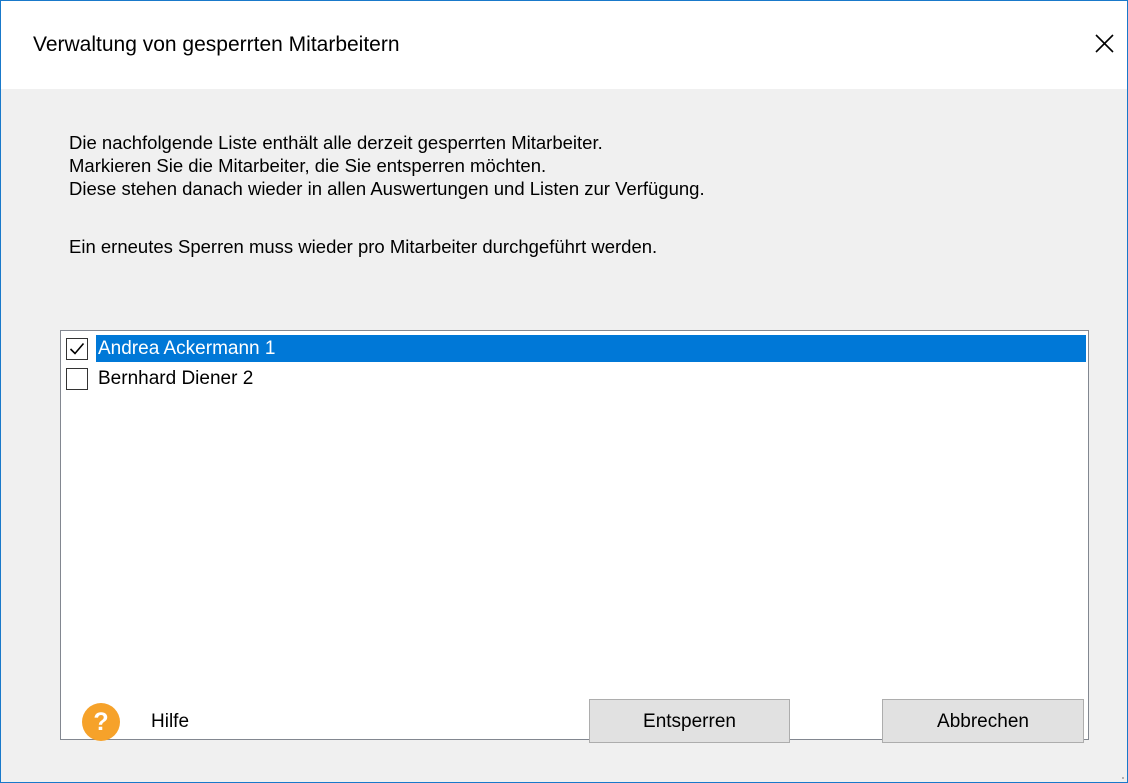 The width and height of the screenshot is (1128, 783). What do you see at coordinates (983, 721) in the screenshot?
I see `cancel-button: Abbrechen` at bounding box center [983, 721].